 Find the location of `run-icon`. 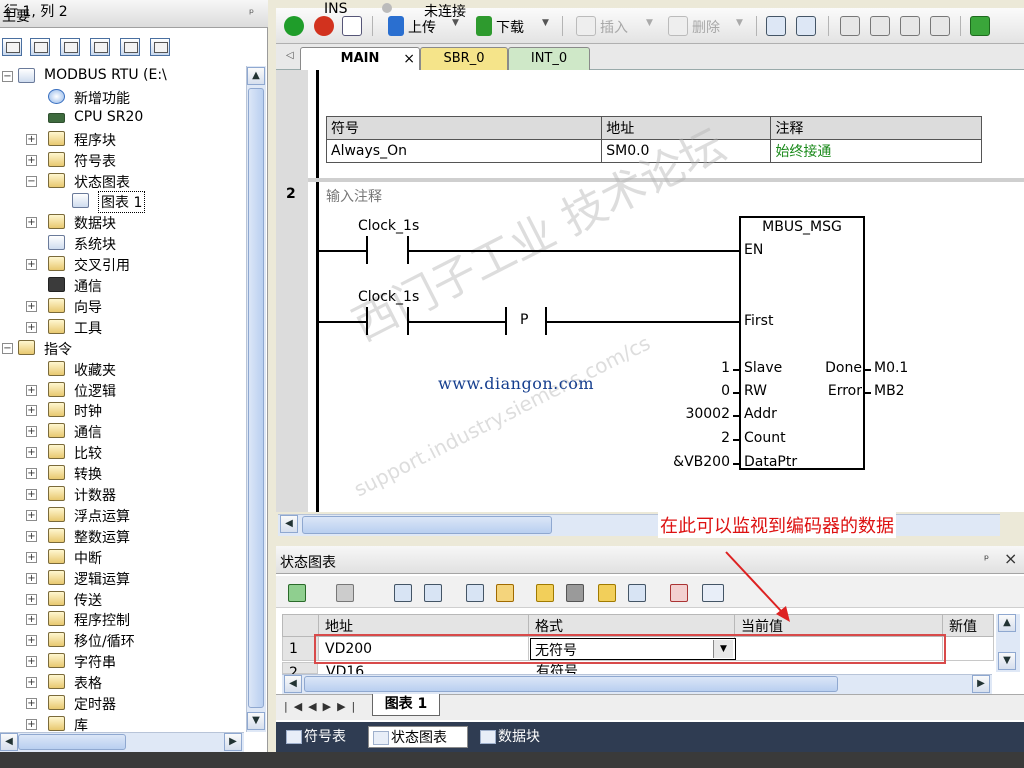

run-icon is located at coordinates (294, 26).